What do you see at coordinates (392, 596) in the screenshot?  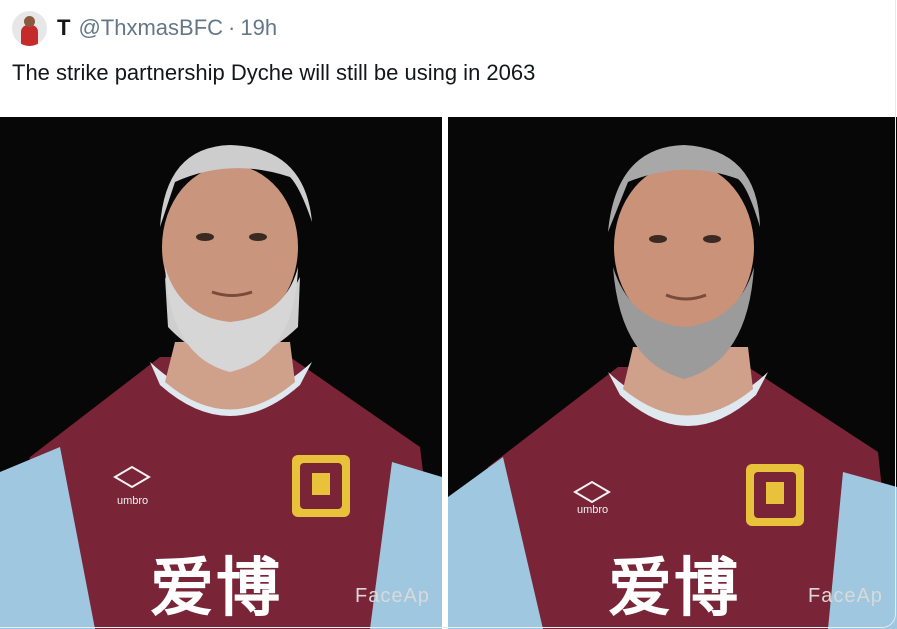 I see `watermark-left: FaceAp` at bounding box center [392, 596].